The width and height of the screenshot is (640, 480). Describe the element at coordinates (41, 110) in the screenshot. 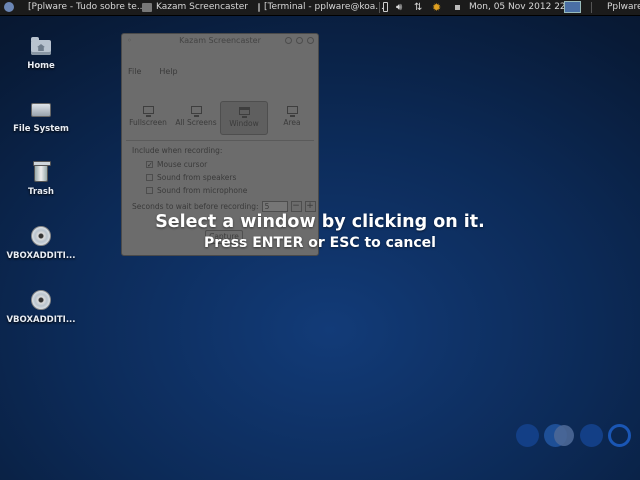

I see `drive-icon` at that location.